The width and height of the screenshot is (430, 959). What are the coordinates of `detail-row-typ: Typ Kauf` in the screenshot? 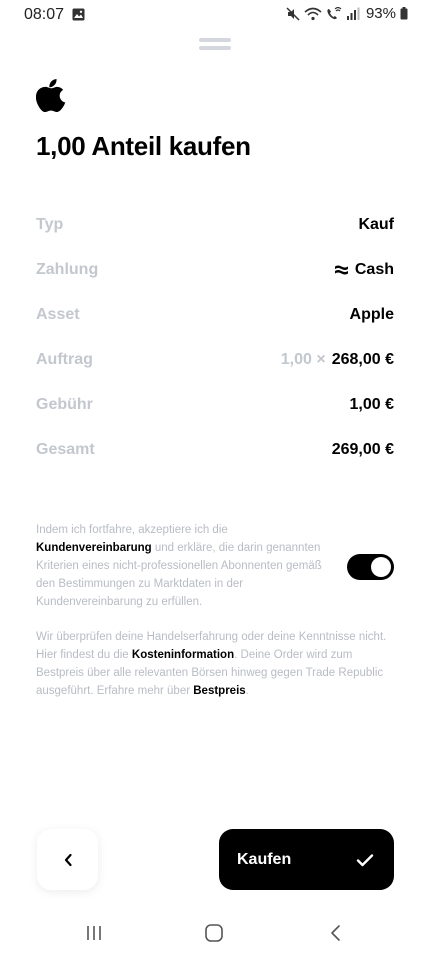 It's located at (215, 225).